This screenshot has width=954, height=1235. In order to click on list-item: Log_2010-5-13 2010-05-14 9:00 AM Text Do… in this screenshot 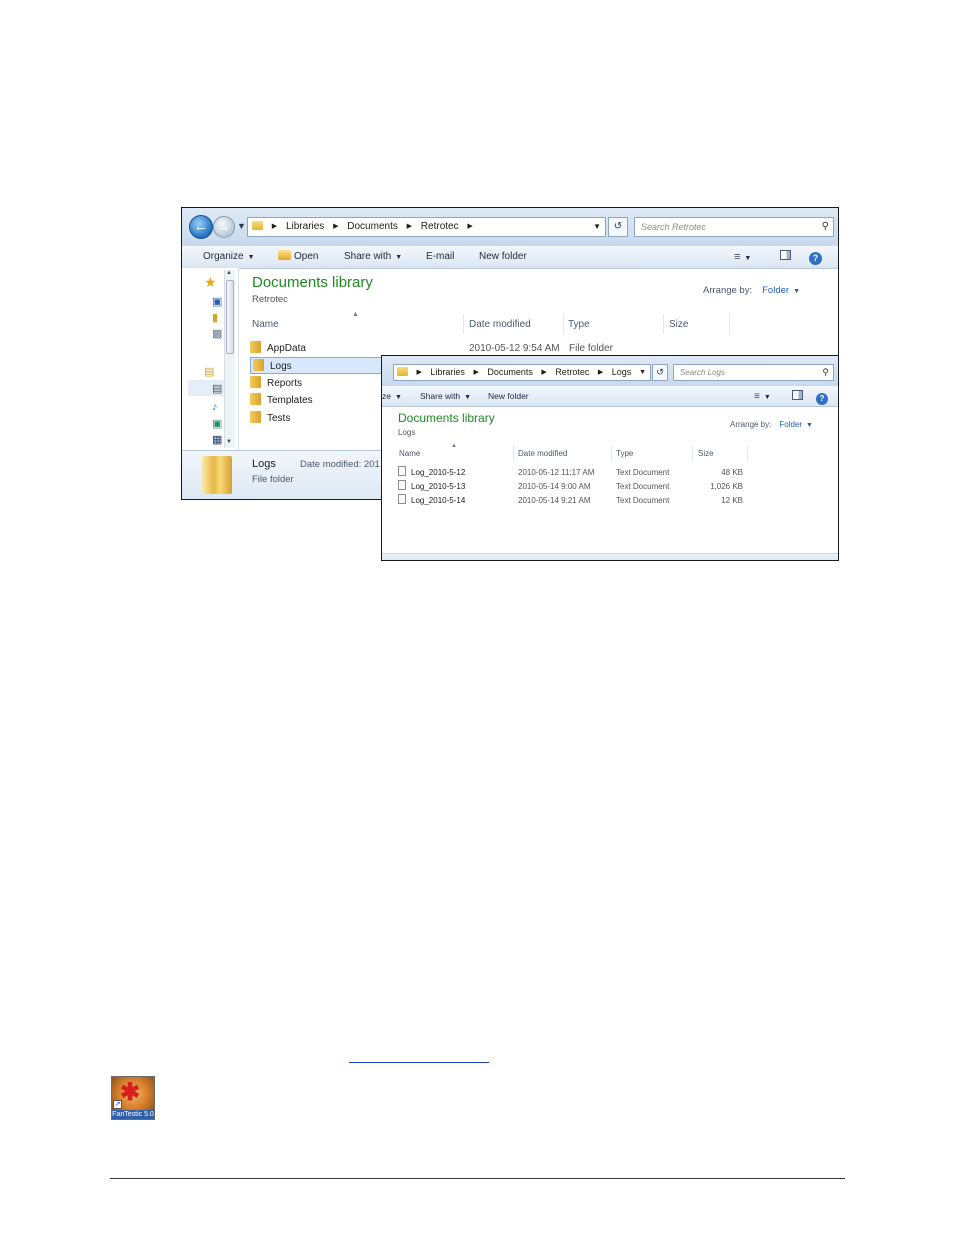, I will do `click(571, 487)`.